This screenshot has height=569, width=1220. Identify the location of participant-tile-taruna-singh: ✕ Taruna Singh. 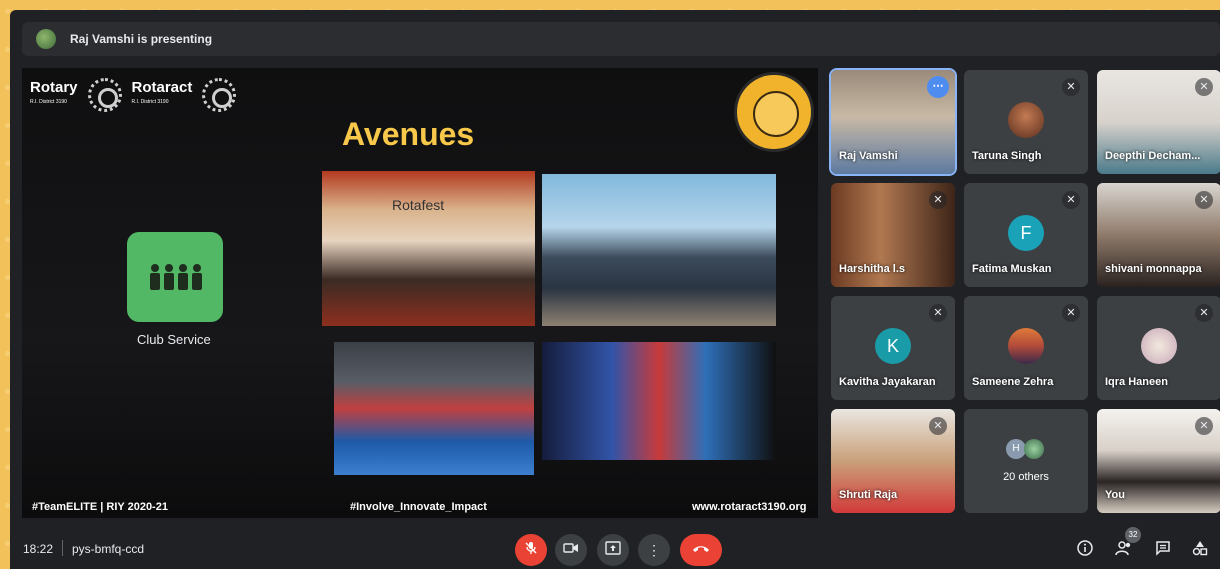
(1026, 122).